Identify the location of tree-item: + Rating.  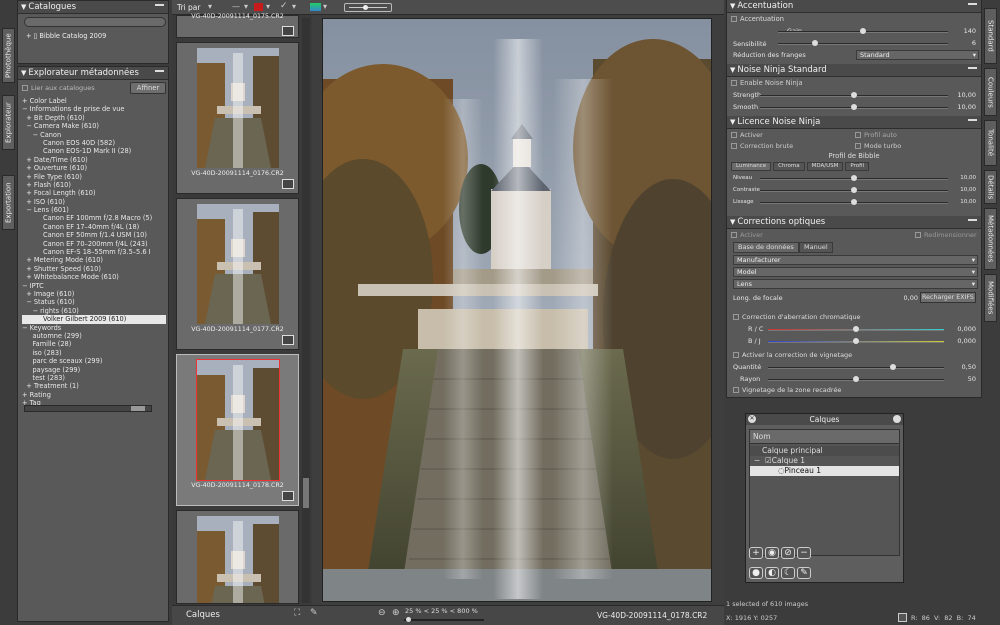
(94, 395).